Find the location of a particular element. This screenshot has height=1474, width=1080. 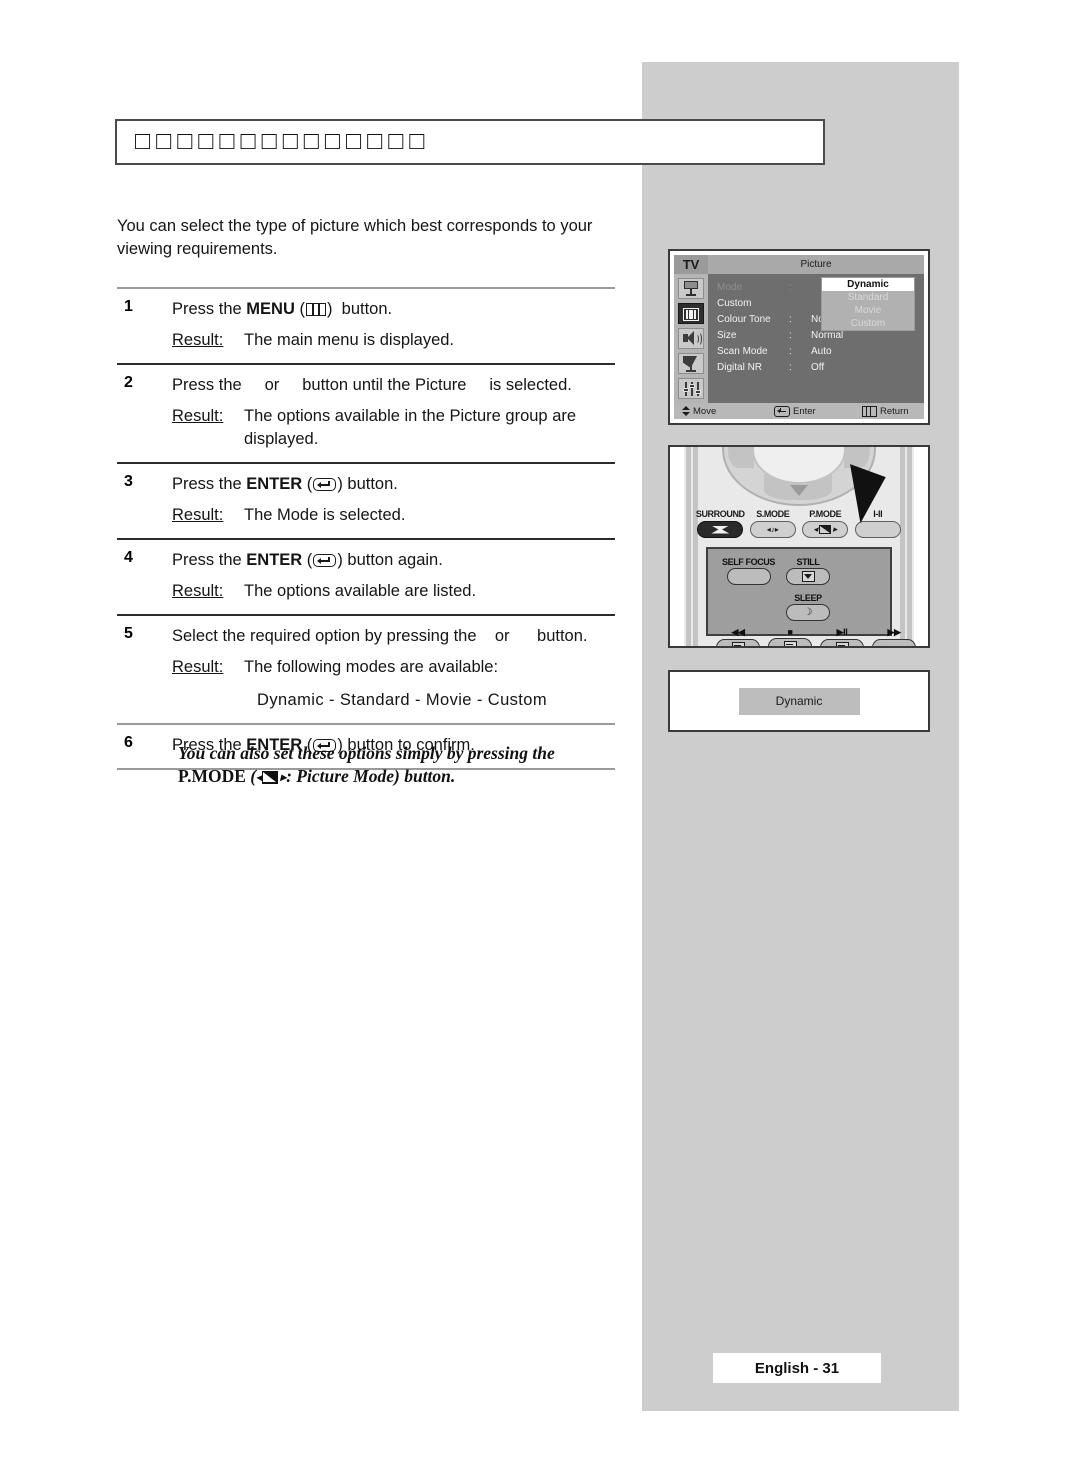

dpad-left is located at coordinates (741, 457).